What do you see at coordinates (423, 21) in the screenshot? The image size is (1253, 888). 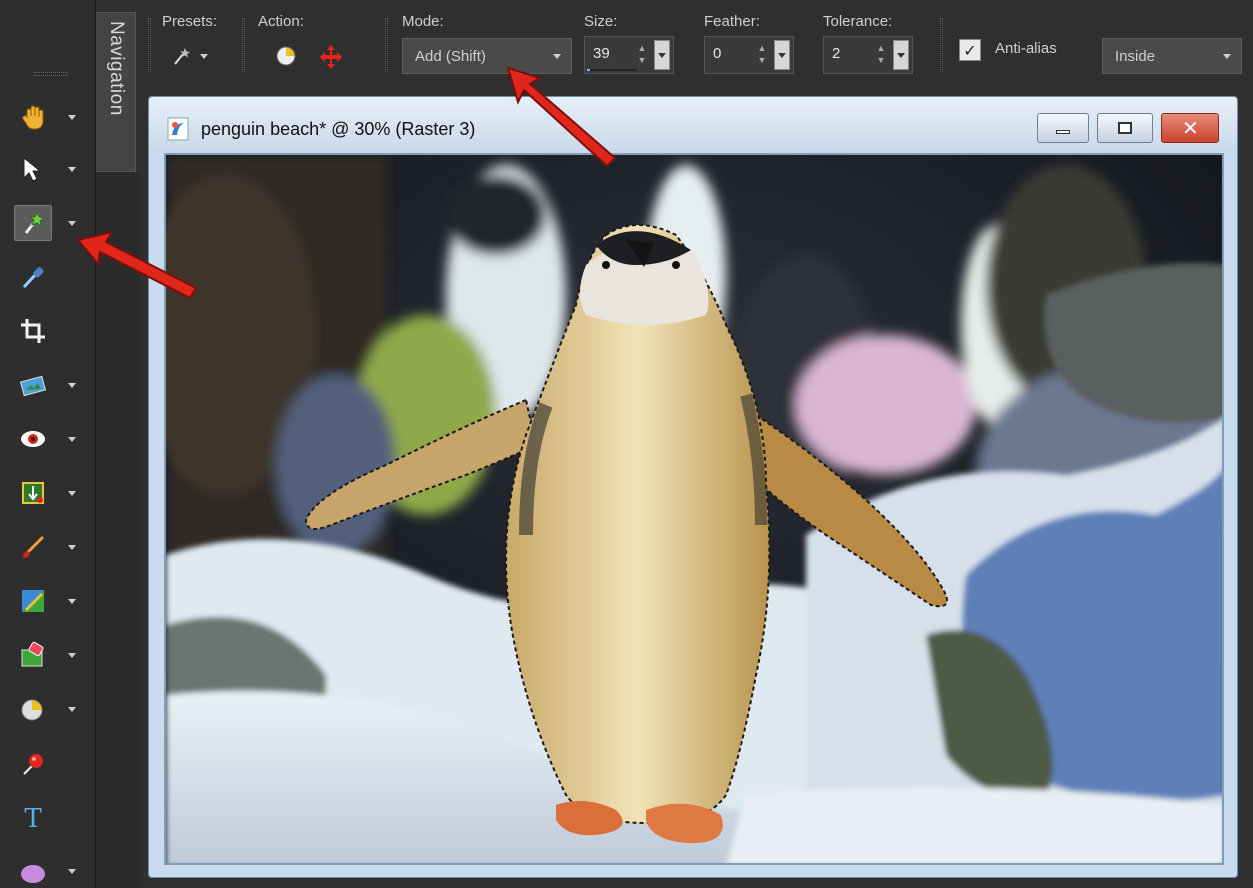 I see `mode-label: Mode:` at bounding box center [423, 21].